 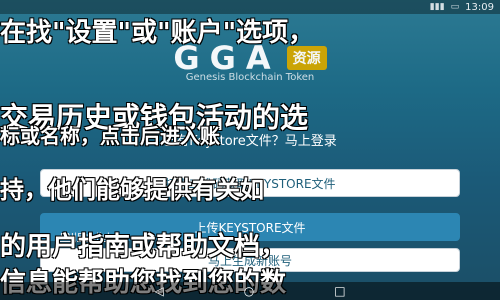 What do you see at coordinates (250, 260) in the screenshot?
I see `create-account-button: 马上生成新账号` at bounding box center [250, 260].